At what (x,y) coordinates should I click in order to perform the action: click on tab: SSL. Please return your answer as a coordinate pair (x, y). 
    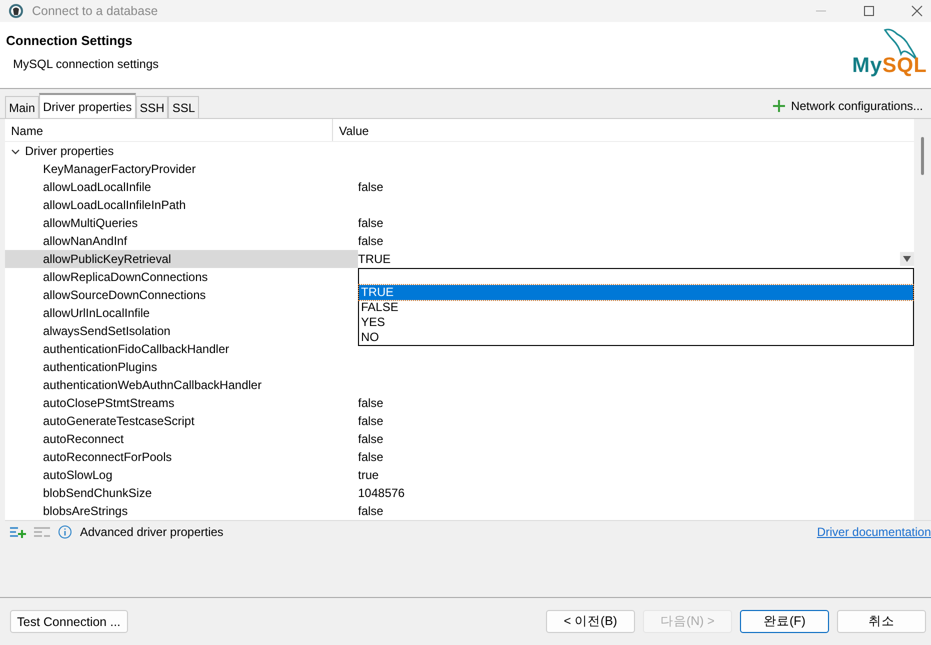
    Looking at the image, I should click on (184, 107).